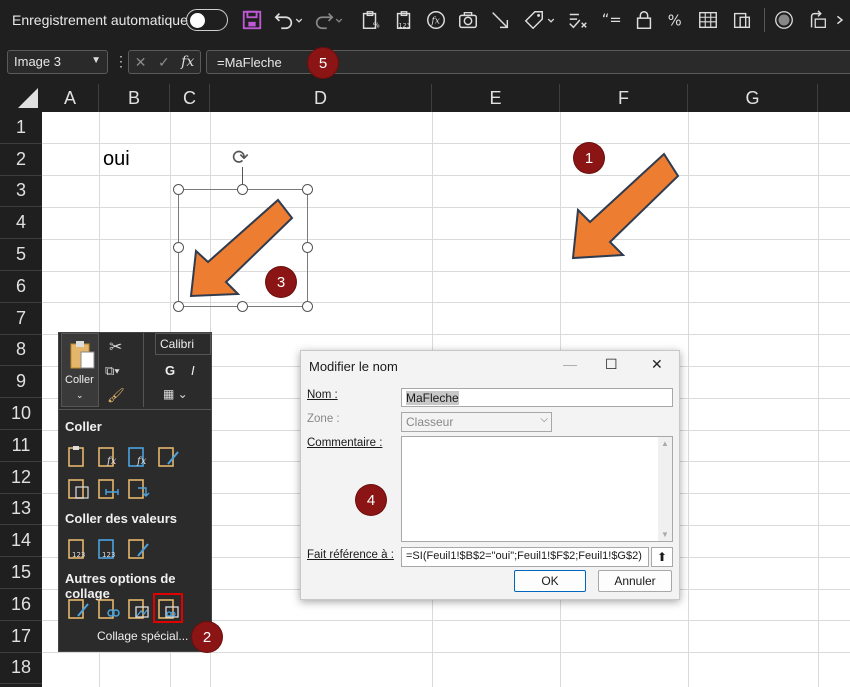 The height and width of the screenshot is (687, 850). What do you see at coordinates (21, 98) in the screenshot?
I see `select-all-corner` at bounding box center [21, 98].